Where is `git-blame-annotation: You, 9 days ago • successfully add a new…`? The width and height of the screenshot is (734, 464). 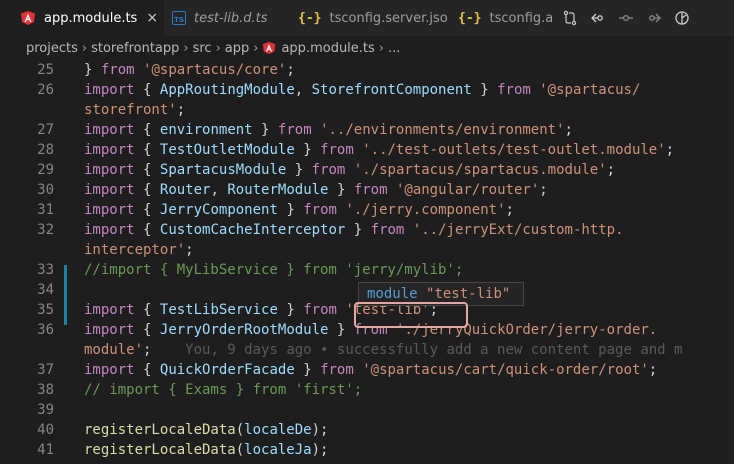
git-blame-annotation: You, 9 days ago • successfully add a new… is located at coordinates (417, 350).